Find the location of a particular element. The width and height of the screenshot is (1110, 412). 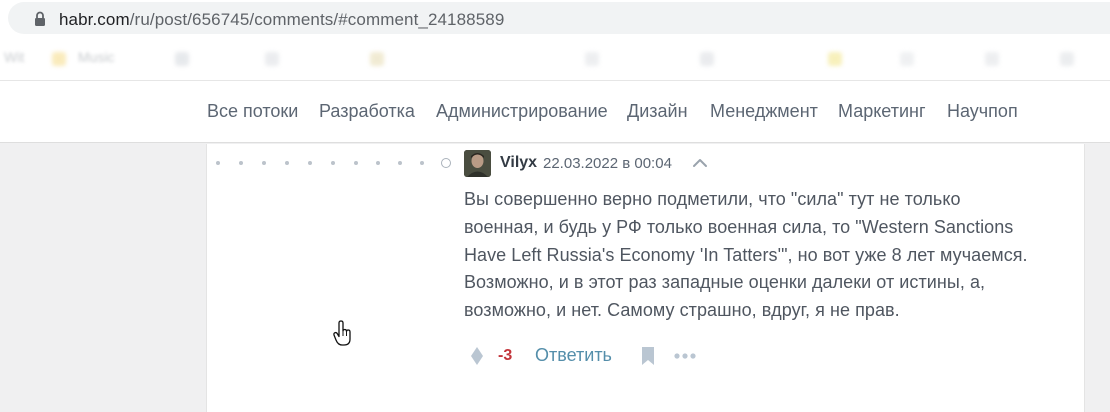

comment-date: 22.03.2022 в 00:04 is located at coordinates (607, 163).